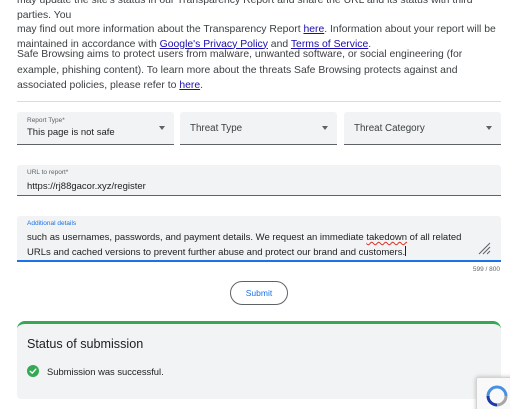 The width and height of the screenshot is (510, 409). Describe the element at coordinates (46, 120) in the screenshot. I see `report-type-label: Report Type*` at that location.